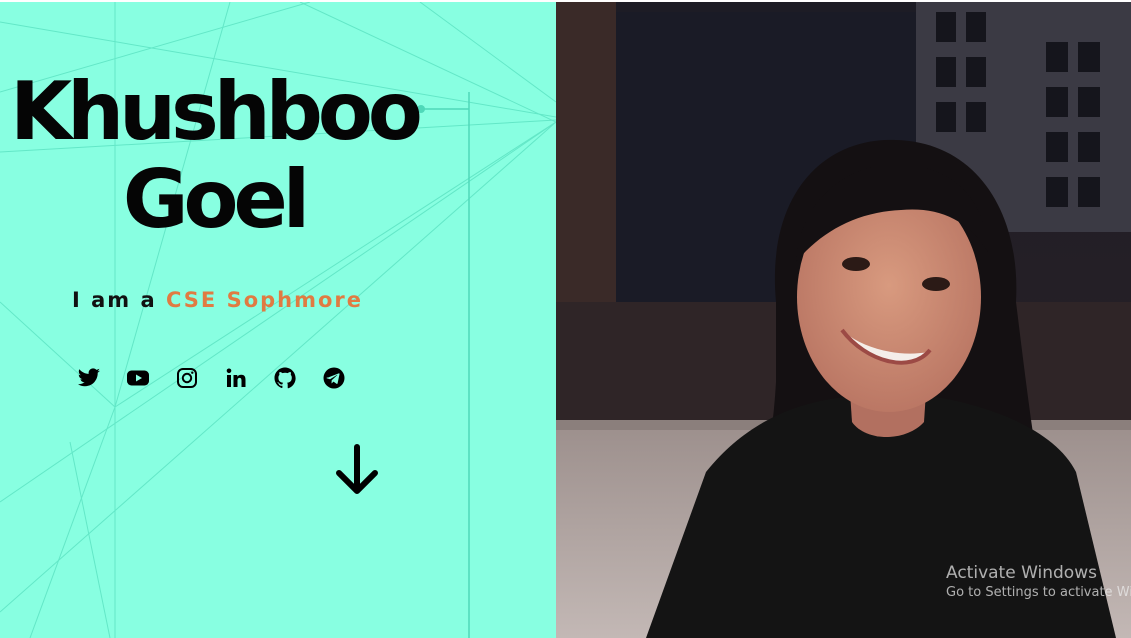 The width and height of the screenshot is (1131, 638). I want to click on telegram-link, so click(334, 378).